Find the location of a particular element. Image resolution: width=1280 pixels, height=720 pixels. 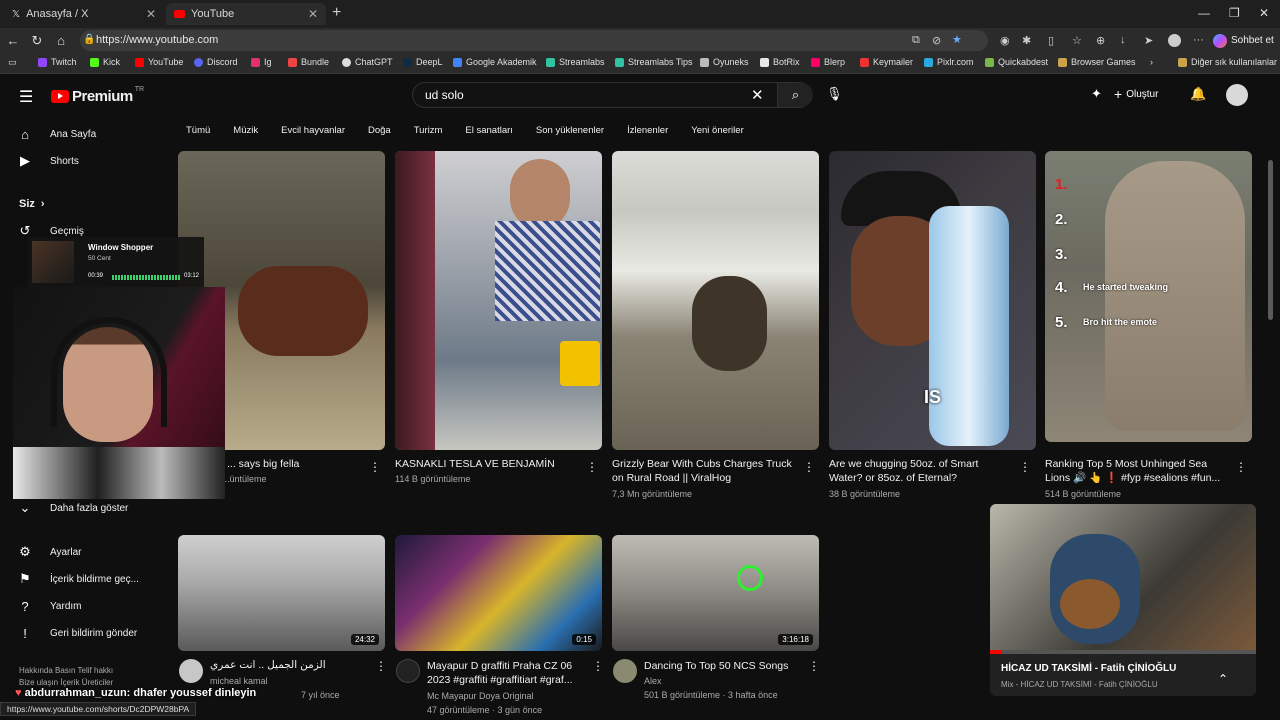

video-title-line2: Water? or 85oz. of Eternal? is located at coordinates (893, 478).